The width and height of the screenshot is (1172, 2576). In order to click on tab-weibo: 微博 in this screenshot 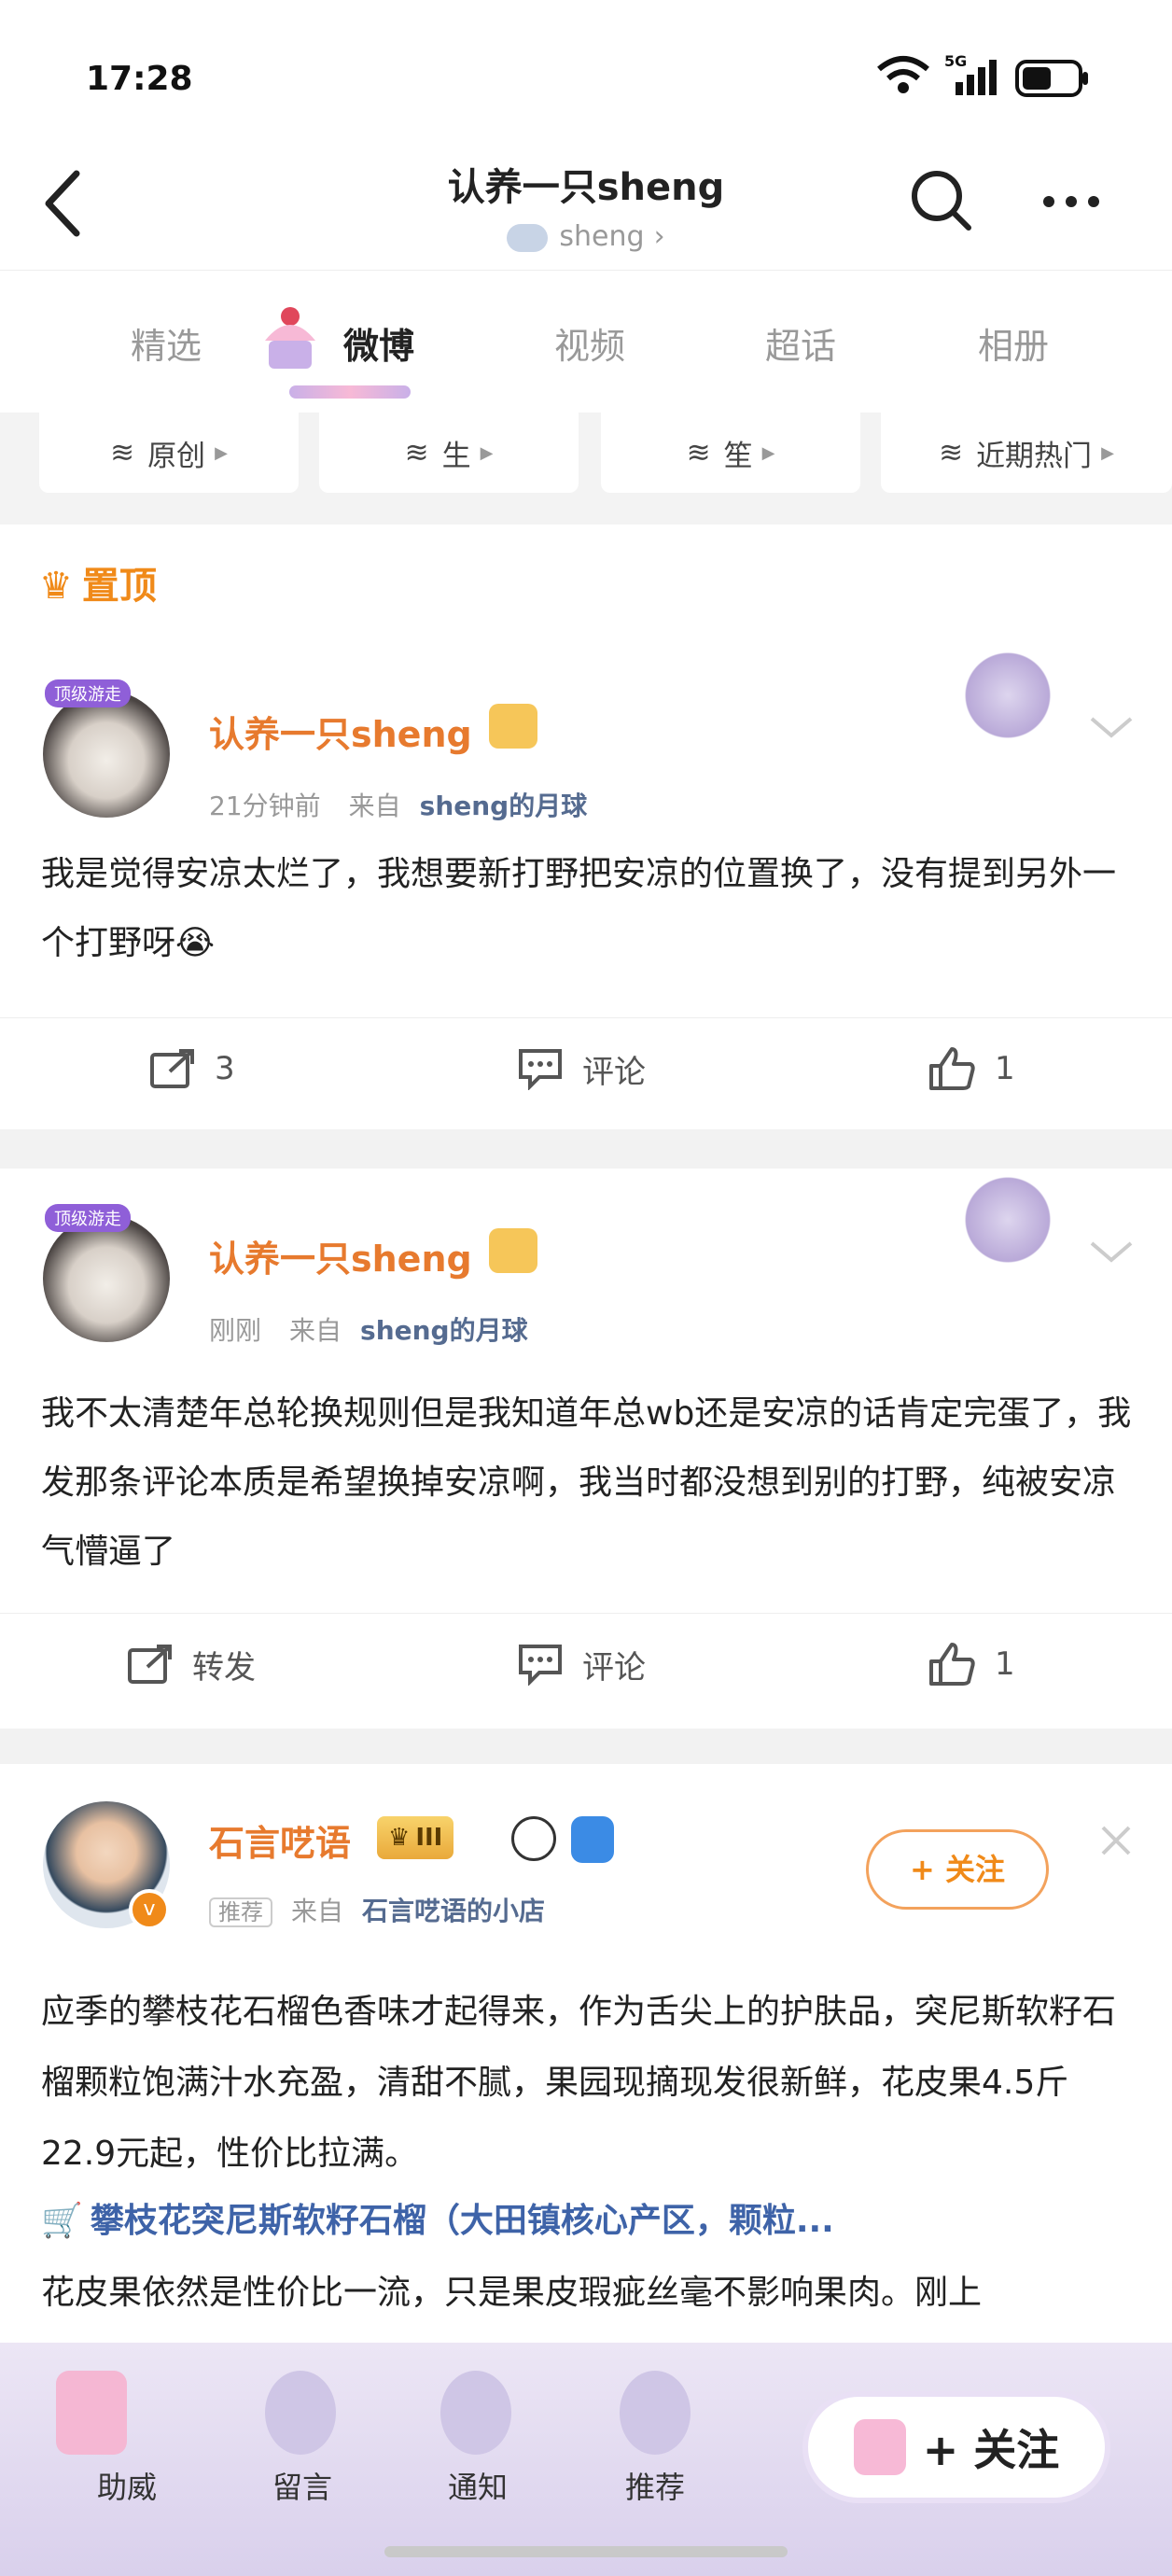, I will do `click(379, 343)`.